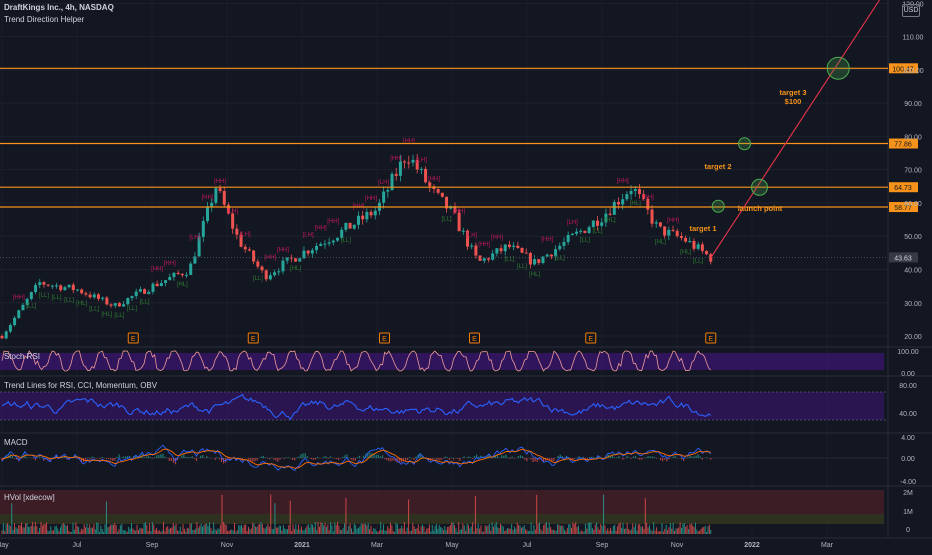  I want to click on target-label-3: $100, so click(793, 101).